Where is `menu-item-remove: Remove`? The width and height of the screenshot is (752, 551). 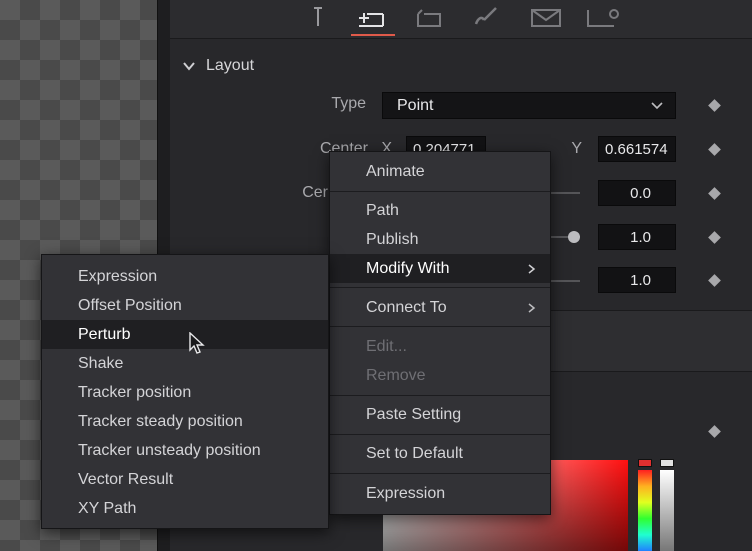 menu-item-remove: Remove is located at coordinates (396, 375).